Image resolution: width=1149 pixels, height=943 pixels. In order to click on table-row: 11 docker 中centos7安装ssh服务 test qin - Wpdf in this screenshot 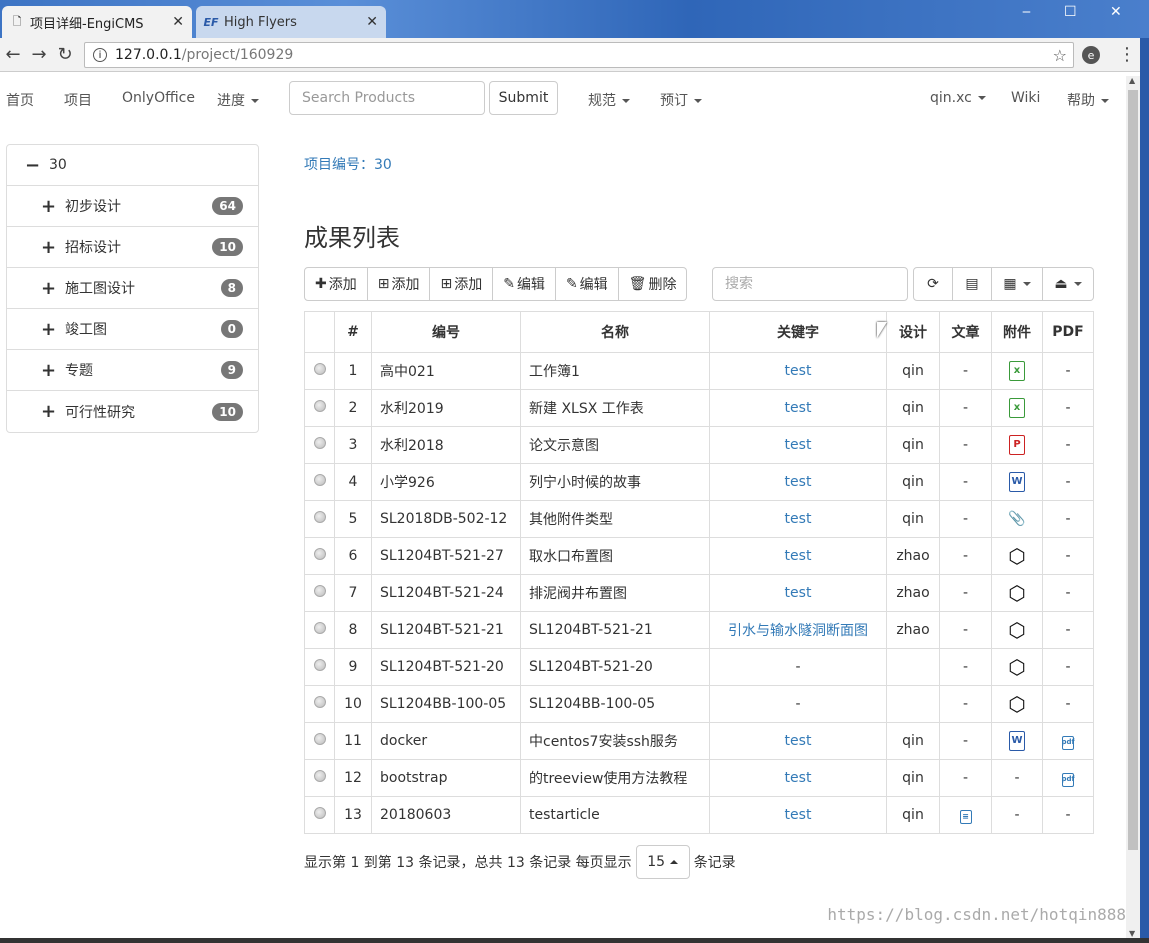, I will do `click(699, 741)`.